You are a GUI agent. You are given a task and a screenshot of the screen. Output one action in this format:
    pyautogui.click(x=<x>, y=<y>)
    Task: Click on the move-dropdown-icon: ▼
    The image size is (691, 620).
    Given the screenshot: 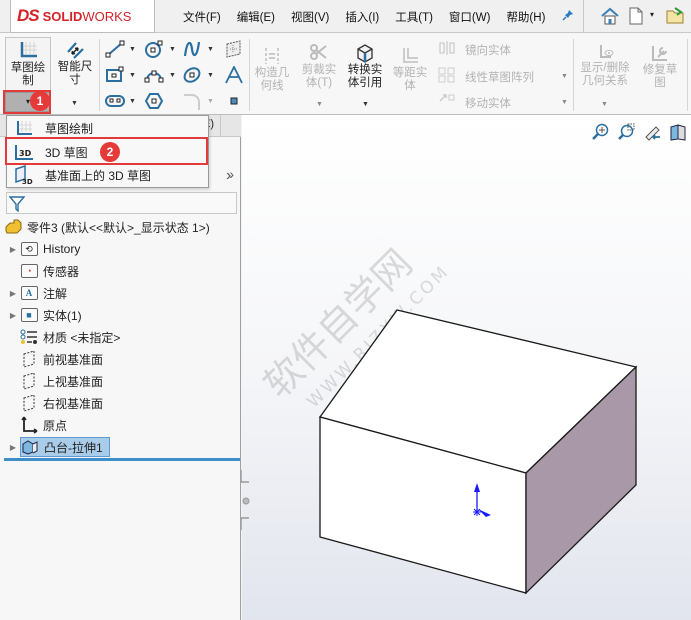 What is the action you would take?
    pyautogui.click(x=564, y=102)
    